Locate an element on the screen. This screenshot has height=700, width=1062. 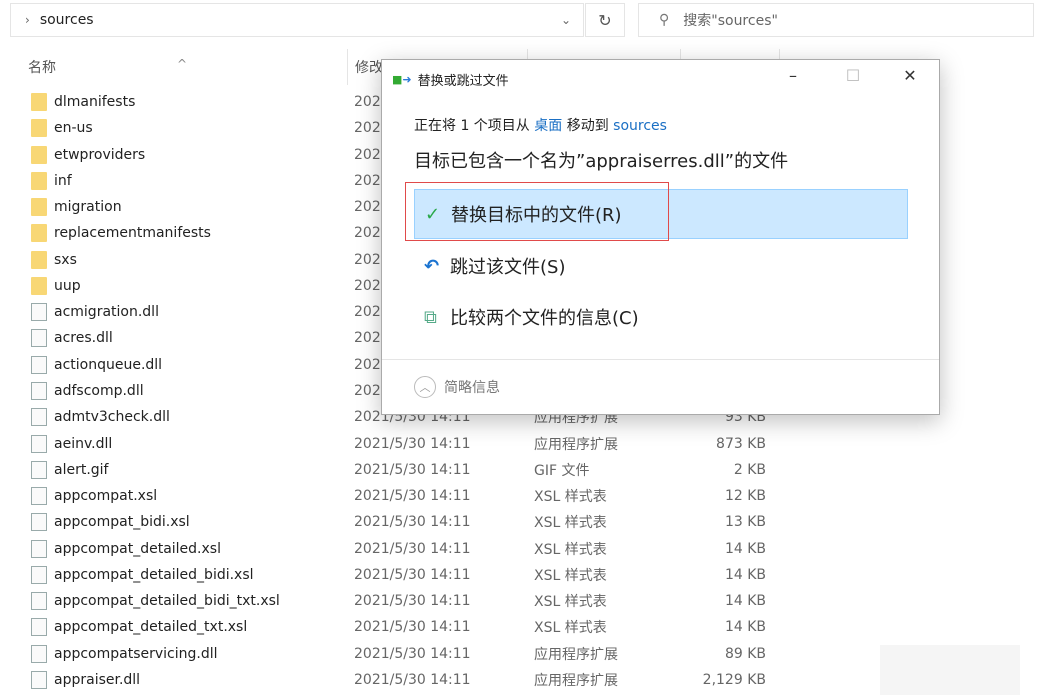
search-input: 搜索"sources" is located at coordinates (730, 20).